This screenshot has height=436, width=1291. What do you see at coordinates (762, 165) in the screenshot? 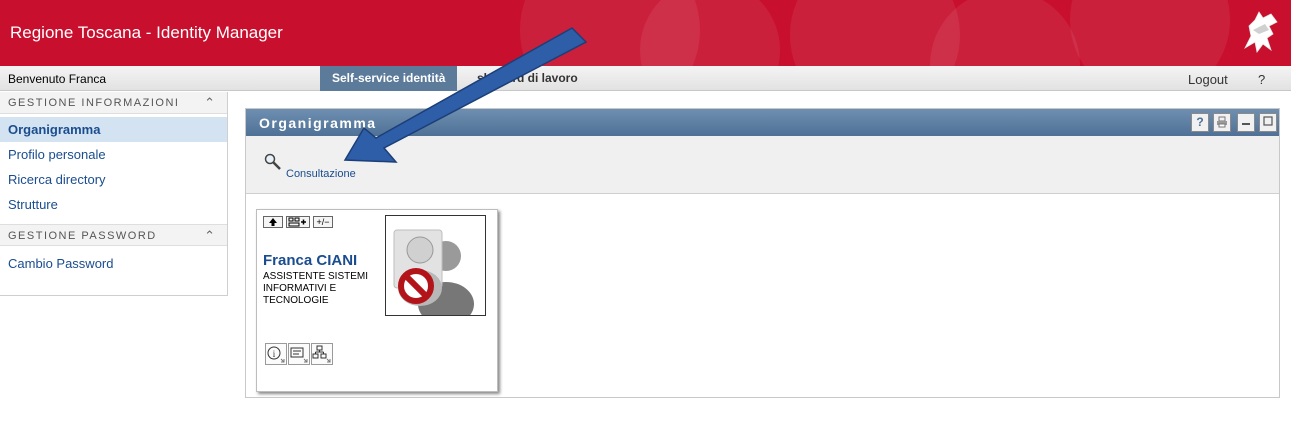
I see `panel-toolbar: Consultazione` at bounding box center [762, 165].